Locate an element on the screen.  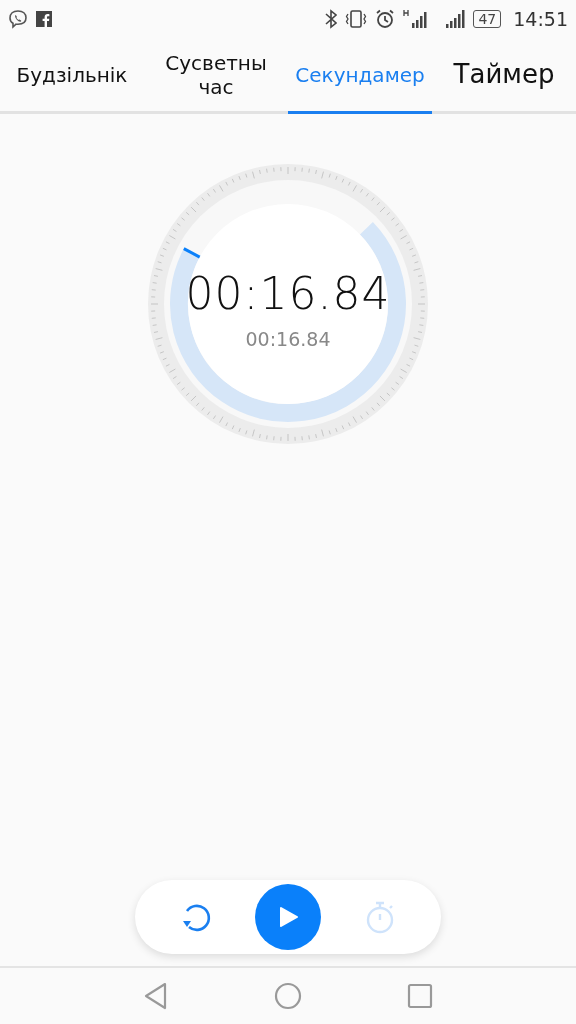
tab: Сусветны час is located at coordinates (216, 76).